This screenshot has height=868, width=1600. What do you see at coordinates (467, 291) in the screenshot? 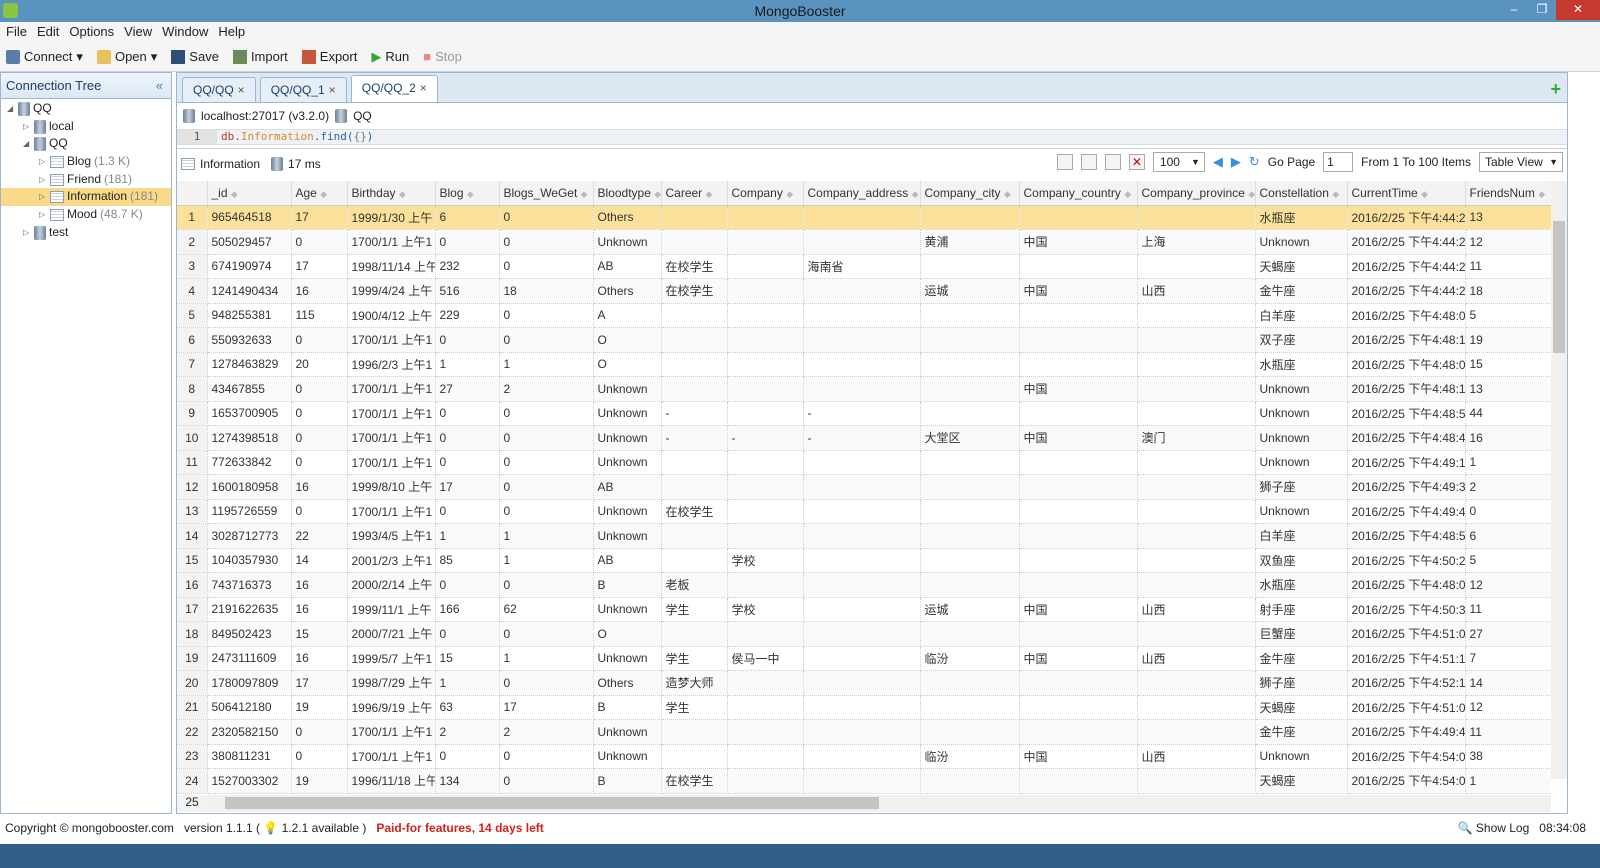
I see `cell-blog: 516` at bounding box center [467, 291].